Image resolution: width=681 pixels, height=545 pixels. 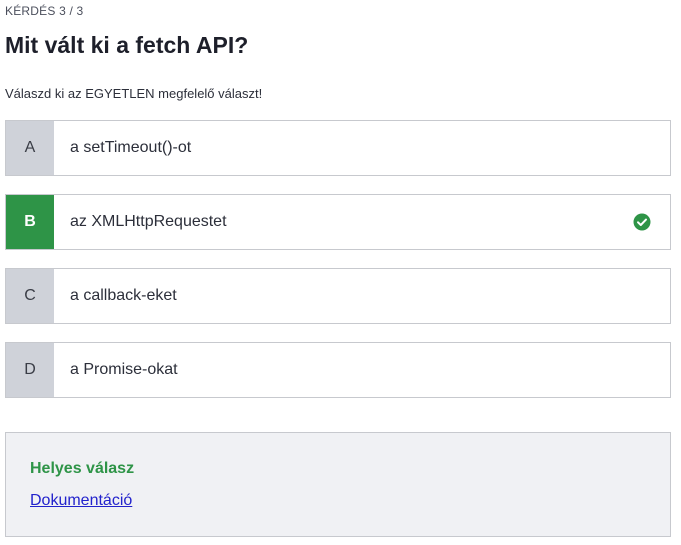 What do you see at coordinates (30, 296) in the screenshot?
I see `answer-letter-c: C` at bounding box center [30, 296].